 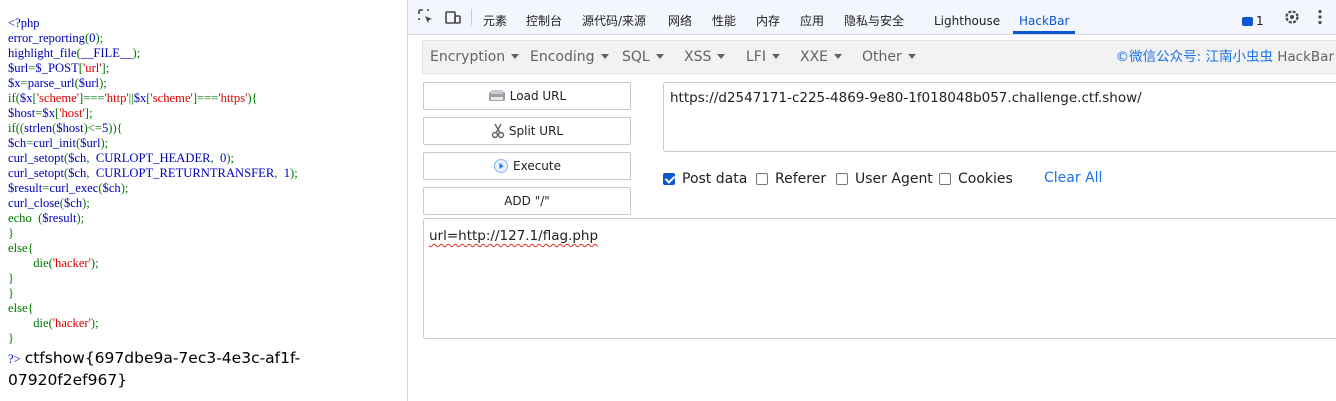 What do you see at coordinates (153, 128) in the screenshot?
I see `code-line: if((strlen($host)<=5)){` at bounding box center [153, 128].